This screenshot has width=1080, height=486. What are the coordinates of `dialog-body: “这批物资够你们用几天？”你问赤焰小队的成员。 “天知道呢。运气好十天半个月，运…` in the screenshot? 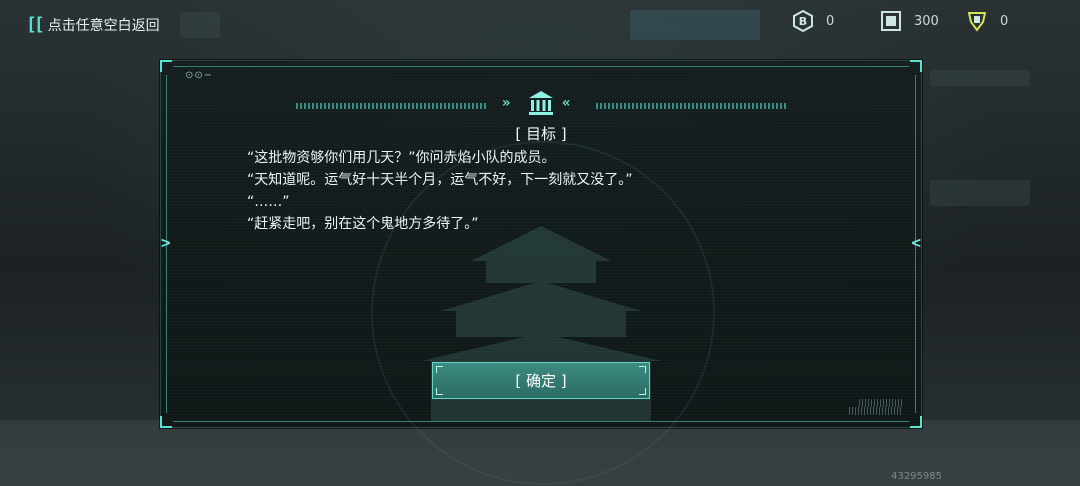 It's located at (440, 191).